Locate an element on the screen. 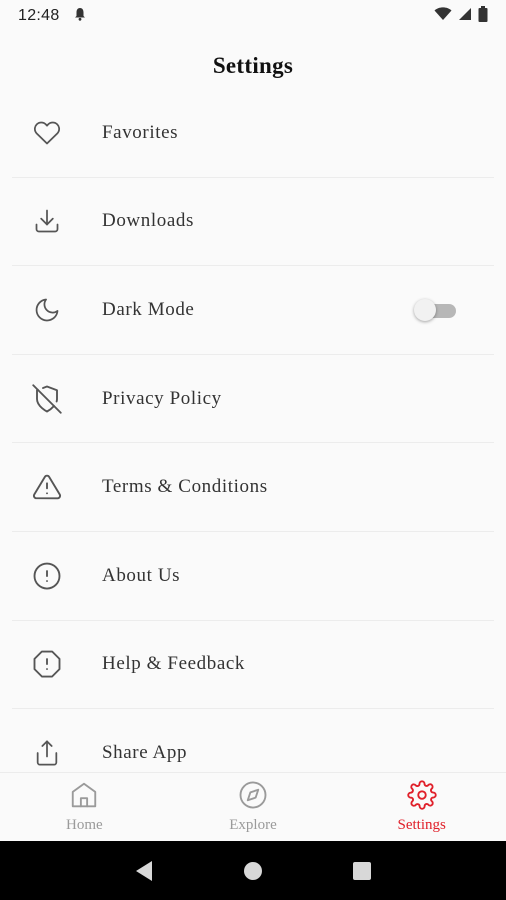  page-header: Settings is located at coordinates (253, 66).